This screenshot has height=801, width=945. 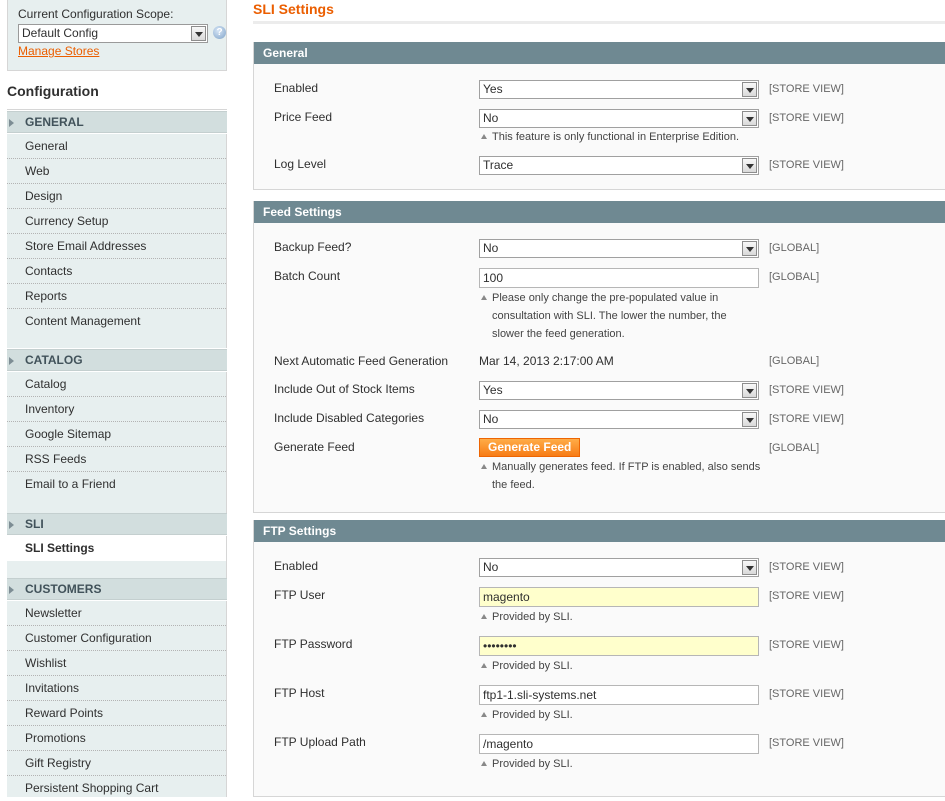 What do you see at coordinates (619, 165) in the screenshot?
I see `log-level-select: Trace` at bounding box center [619, 165].